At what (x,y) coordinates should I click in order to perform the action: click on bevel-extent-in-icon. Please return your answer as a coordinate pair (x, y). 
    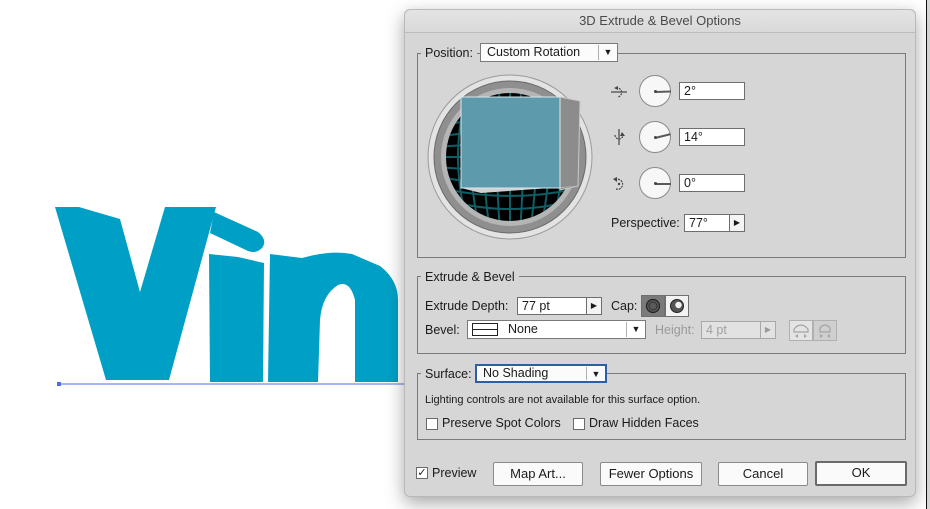
    Looking at the image, I should click on (825, 331).